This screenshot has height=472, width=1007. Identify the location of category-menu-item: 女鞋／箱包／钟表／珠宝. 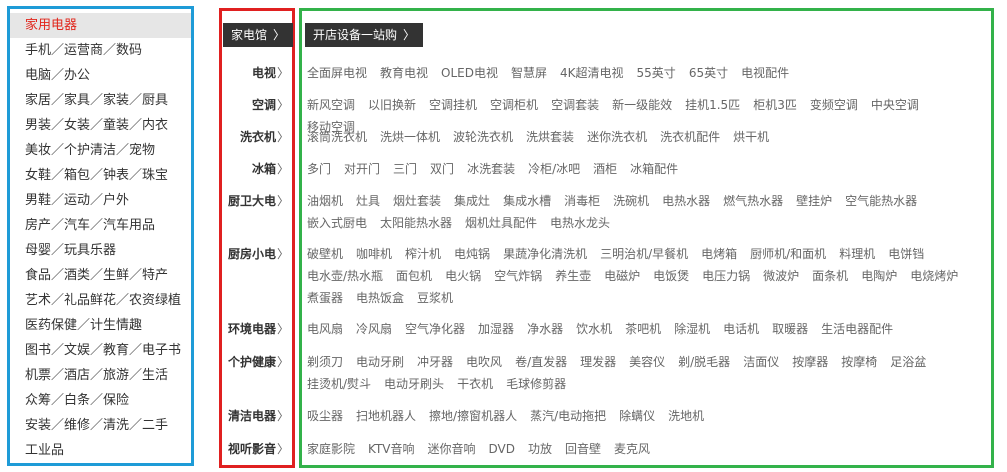
(100, 175).